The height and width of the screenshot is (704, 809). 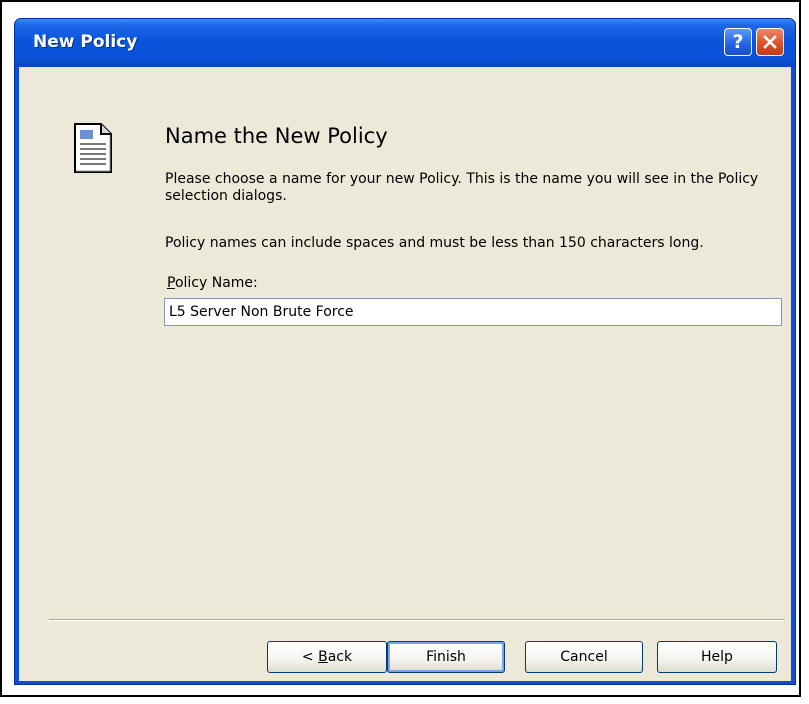 I want to click on close-icon, so click(x=770, y=42).